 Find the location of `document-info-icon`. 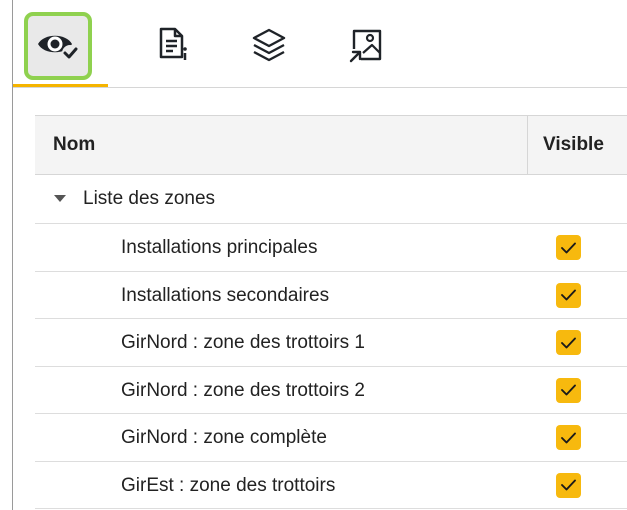

document-info-icon is located at coordinates (173, 43).